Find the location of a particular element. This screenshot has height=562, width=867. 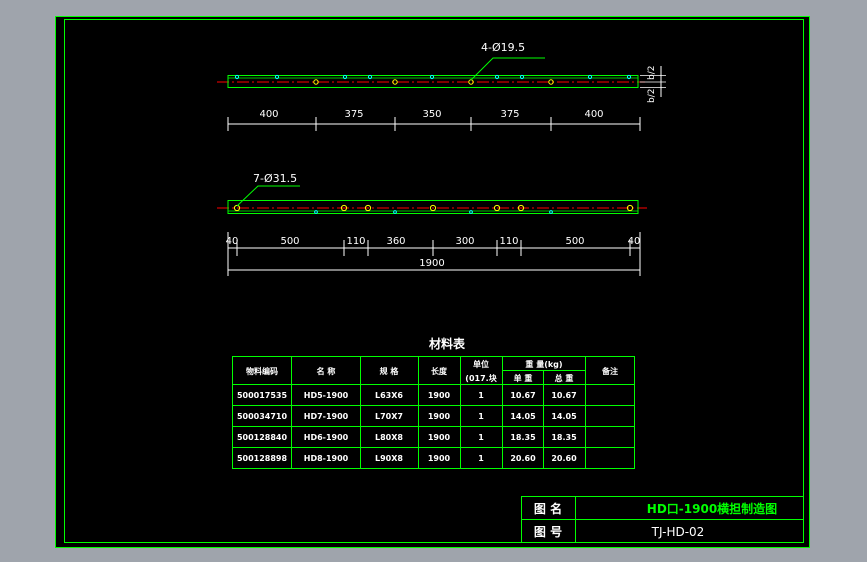

drawing-name-label: 图 名 is located at coordinates (548, 508).